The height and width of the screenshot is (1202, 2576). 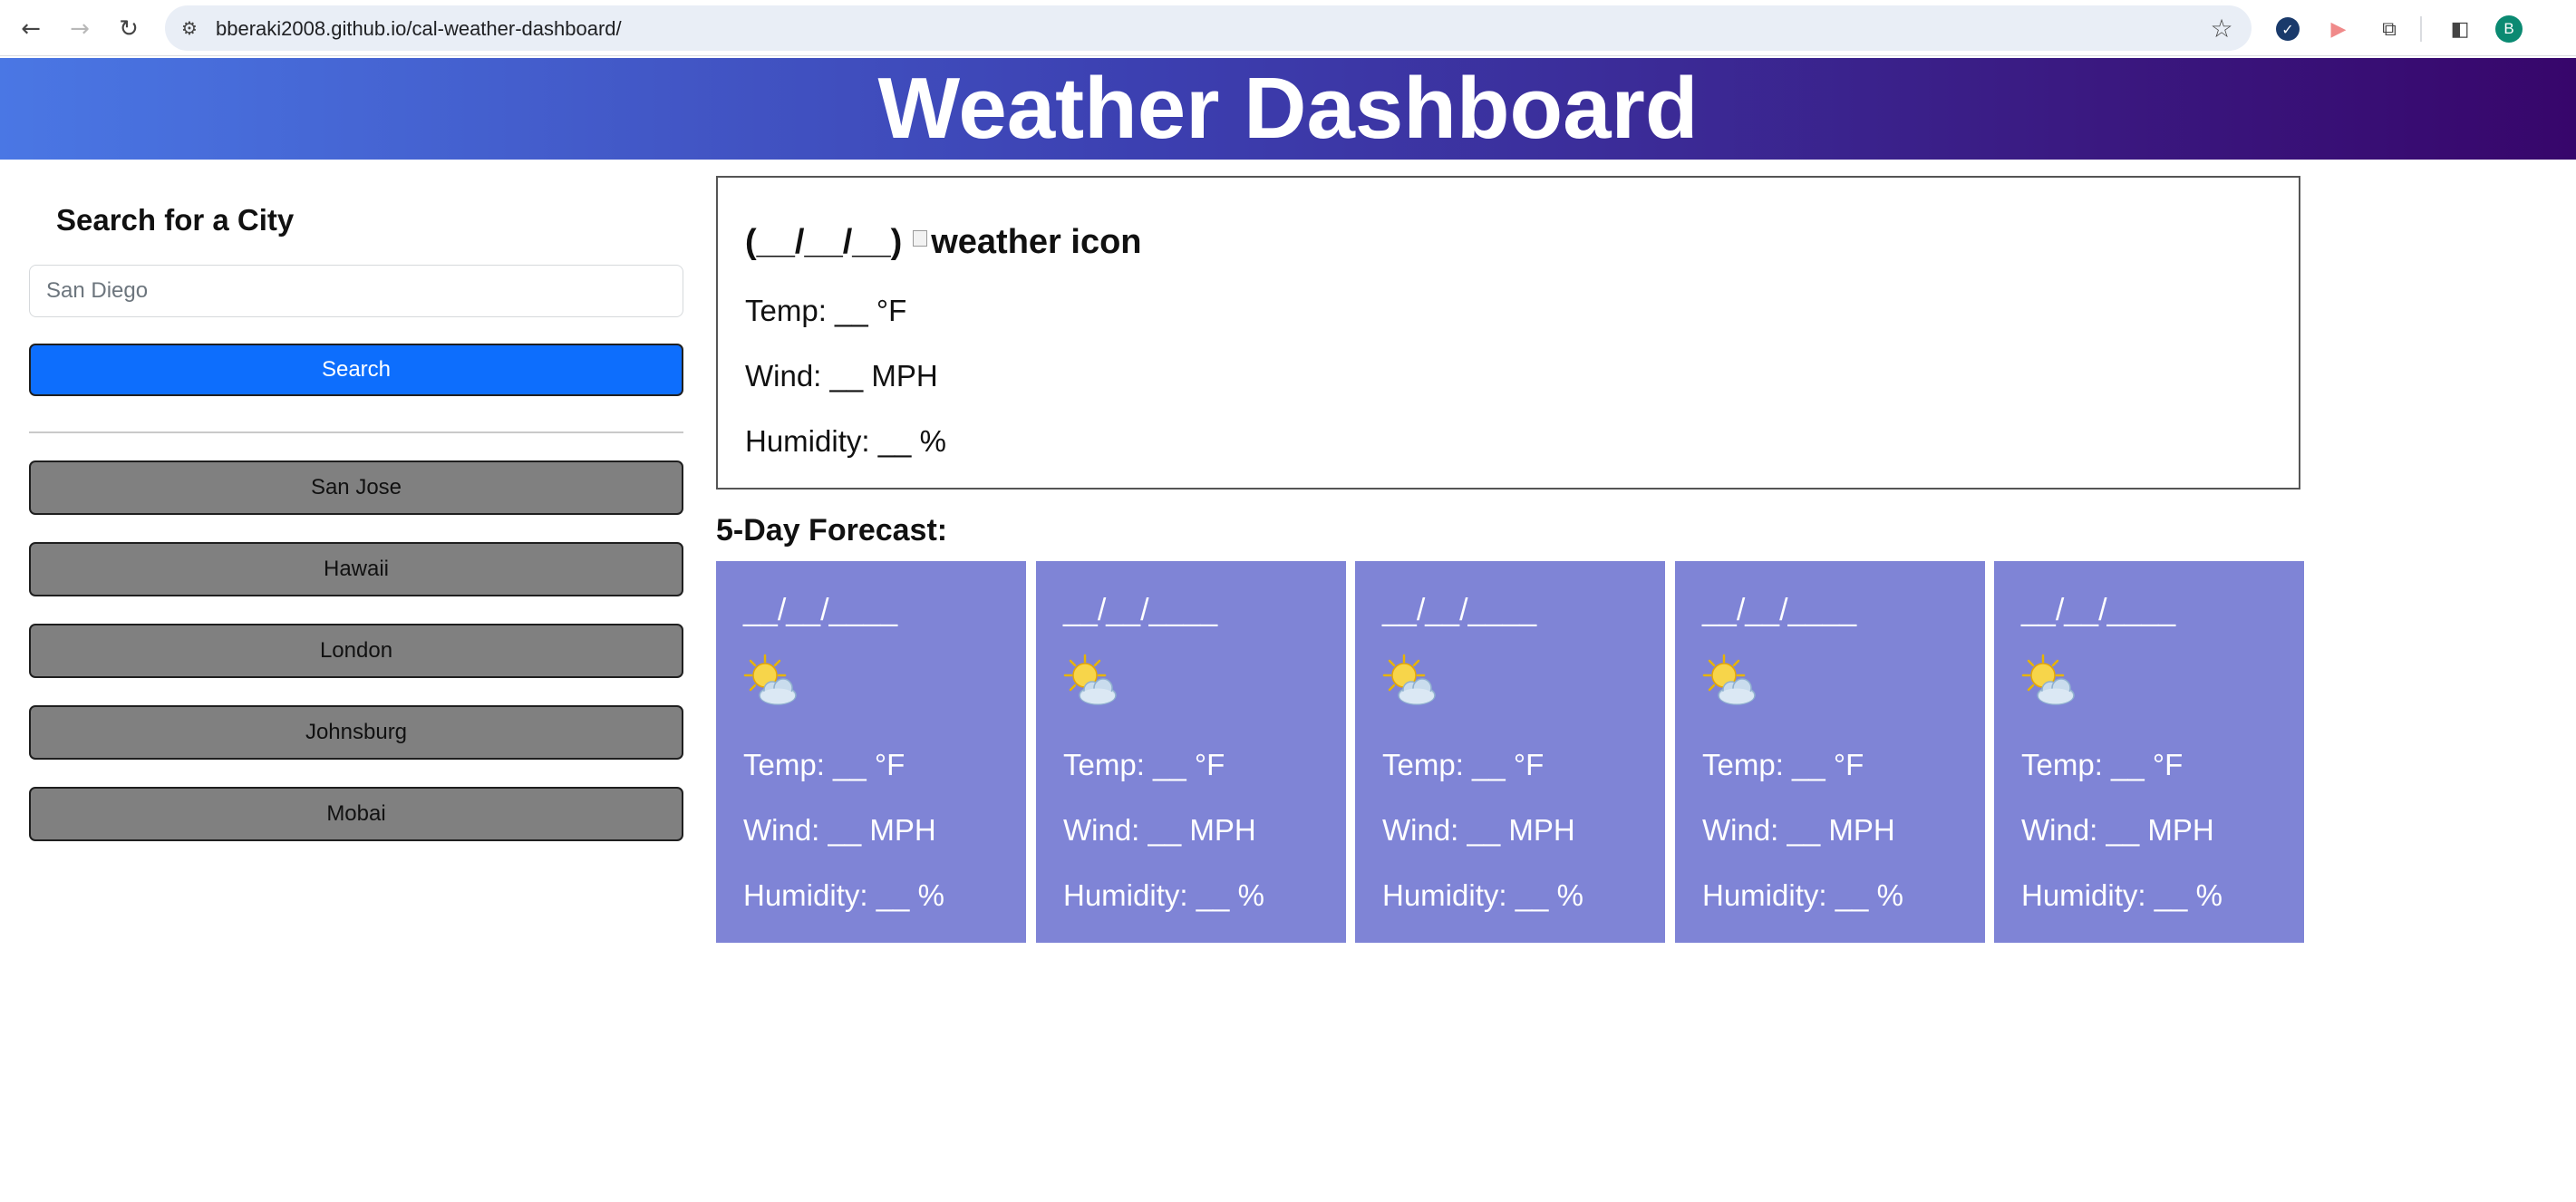 What do you see at coordinates (1036, 242) in the screenshot?
I see `weather-icon-alt-text: weather icon` at bounding box center [1036, 242].